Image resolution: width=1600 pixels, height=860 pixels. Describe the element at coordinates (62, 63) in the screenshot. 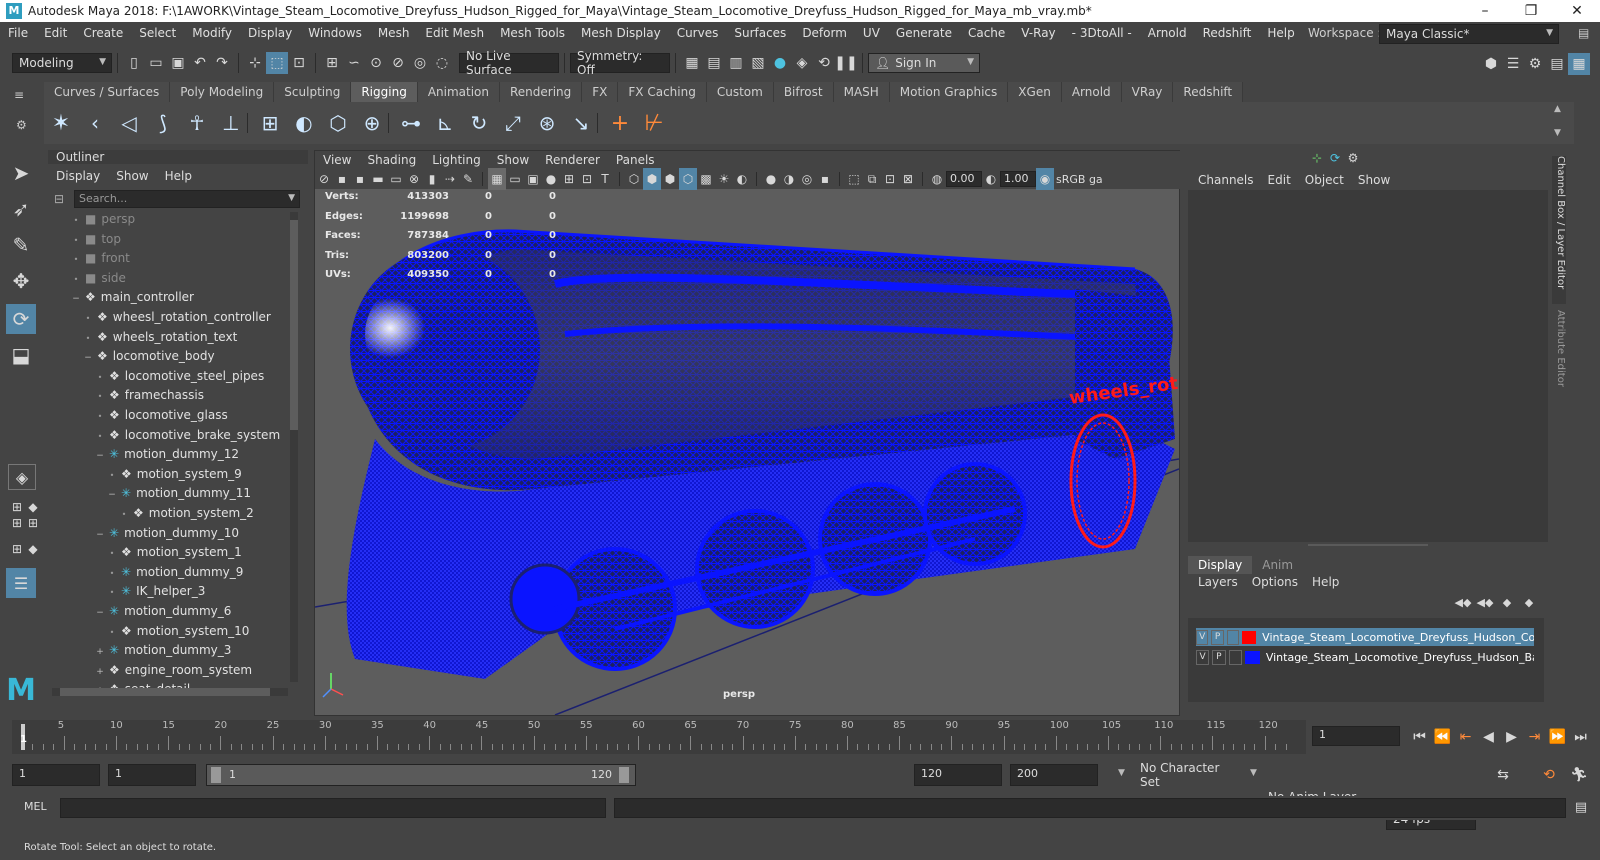

I see `mode-dropdown: Modeling ▼` at that location.